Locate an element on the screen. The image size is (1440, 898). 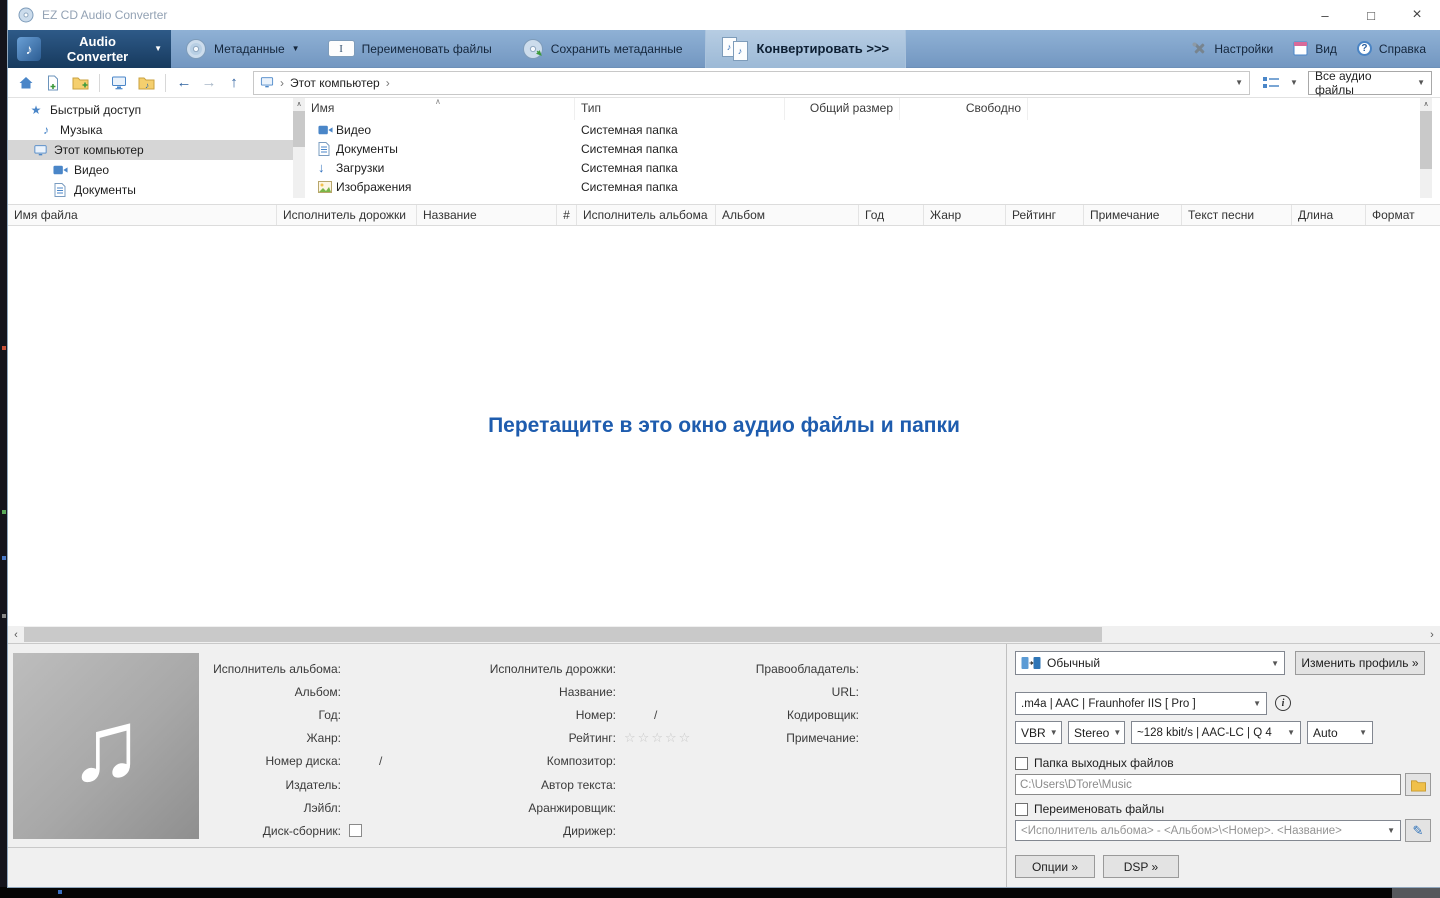
rating-stars: ☆ ☆ ☆ ☆ ☆ is located at coordinates (653, 738).